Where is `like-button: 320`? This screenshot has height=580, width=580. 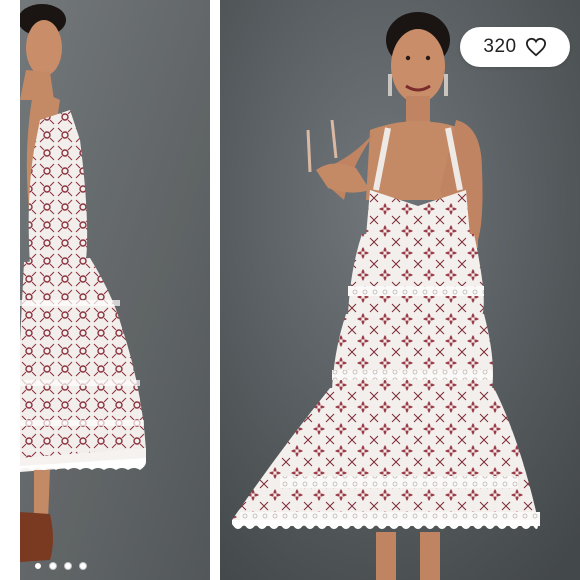
like-button: 320 is located at coordinates (515, 47).